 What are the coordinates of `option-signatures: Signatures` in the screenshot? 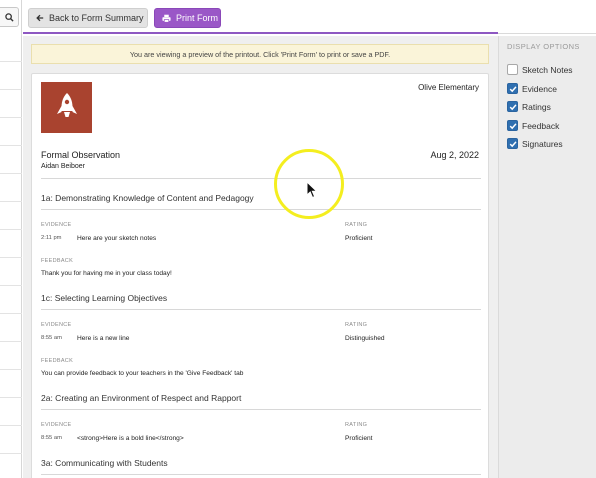 It's located at (535, 143).